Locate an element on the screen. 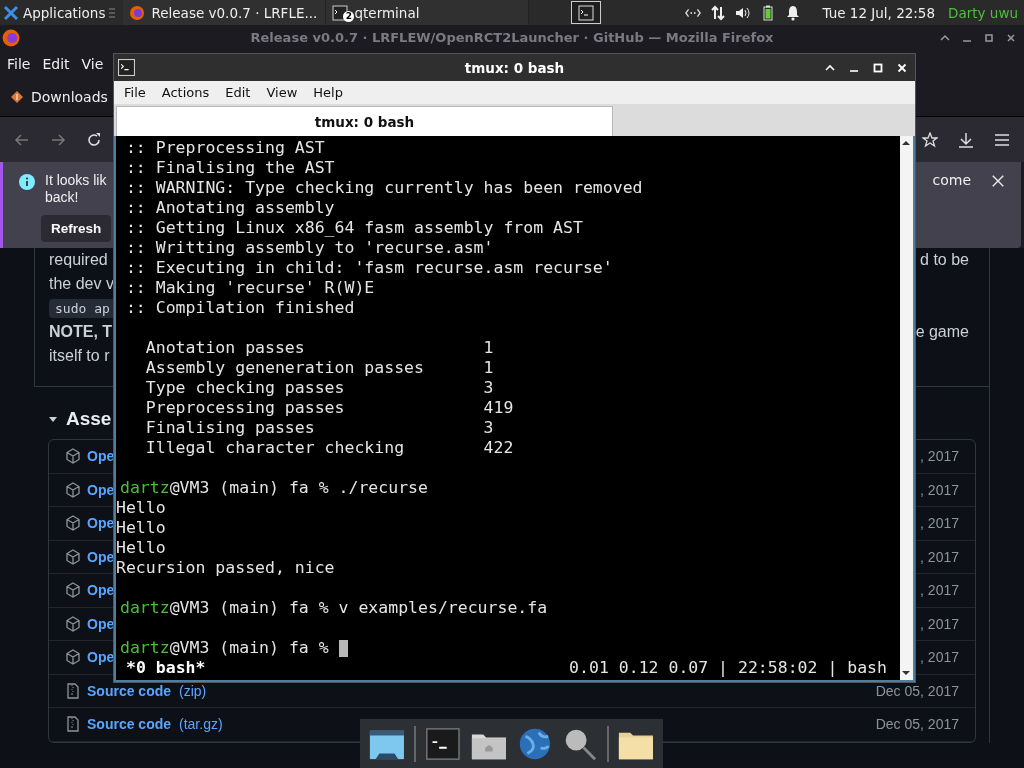 The image size is (1024, 768). body-text: e game is located at coordinates (942, 332).